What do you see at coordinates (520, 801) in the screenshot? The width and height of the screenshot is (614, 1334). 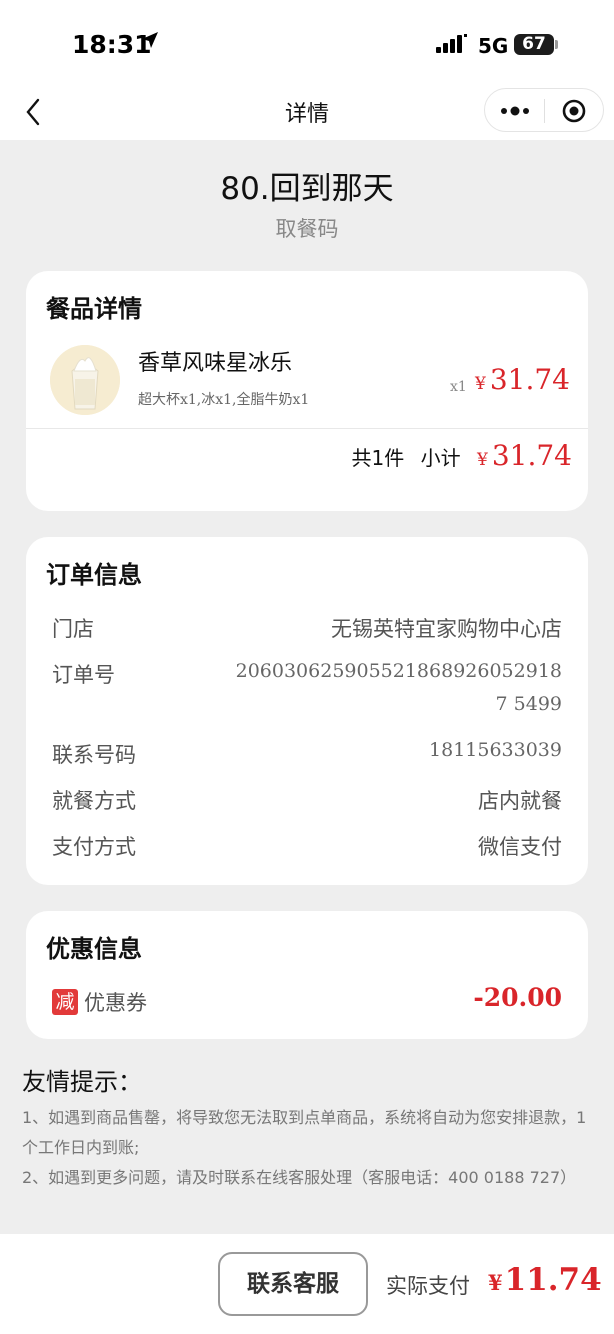 I see `dining-value: 店内就餐` at bounding box center [520, 801].